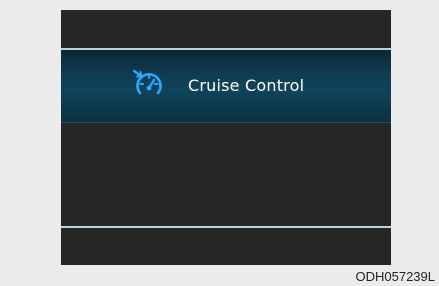 The image size is (439, 286). Describe the element at coordinates (395, 276) in the screenshot. I see `figure-code: ODH057239L` at that location.